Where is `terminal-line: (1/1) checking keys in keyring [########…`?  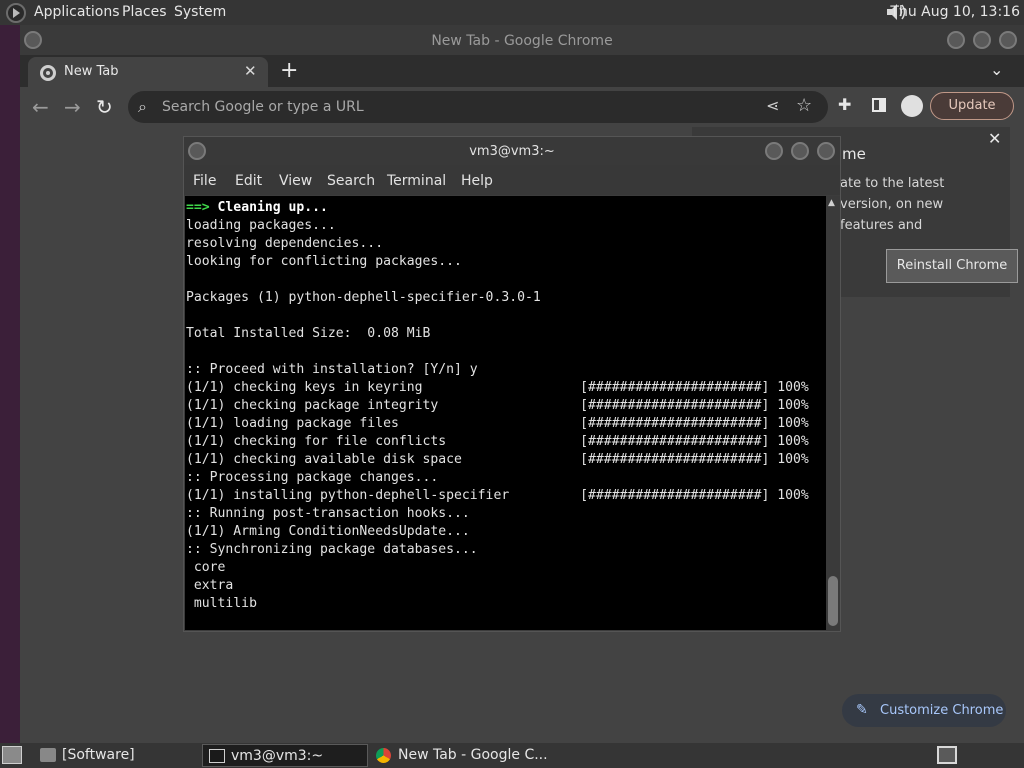
terminal-line: (1/1) checking keys in keyring [########… is located at coordinates (497, 387).